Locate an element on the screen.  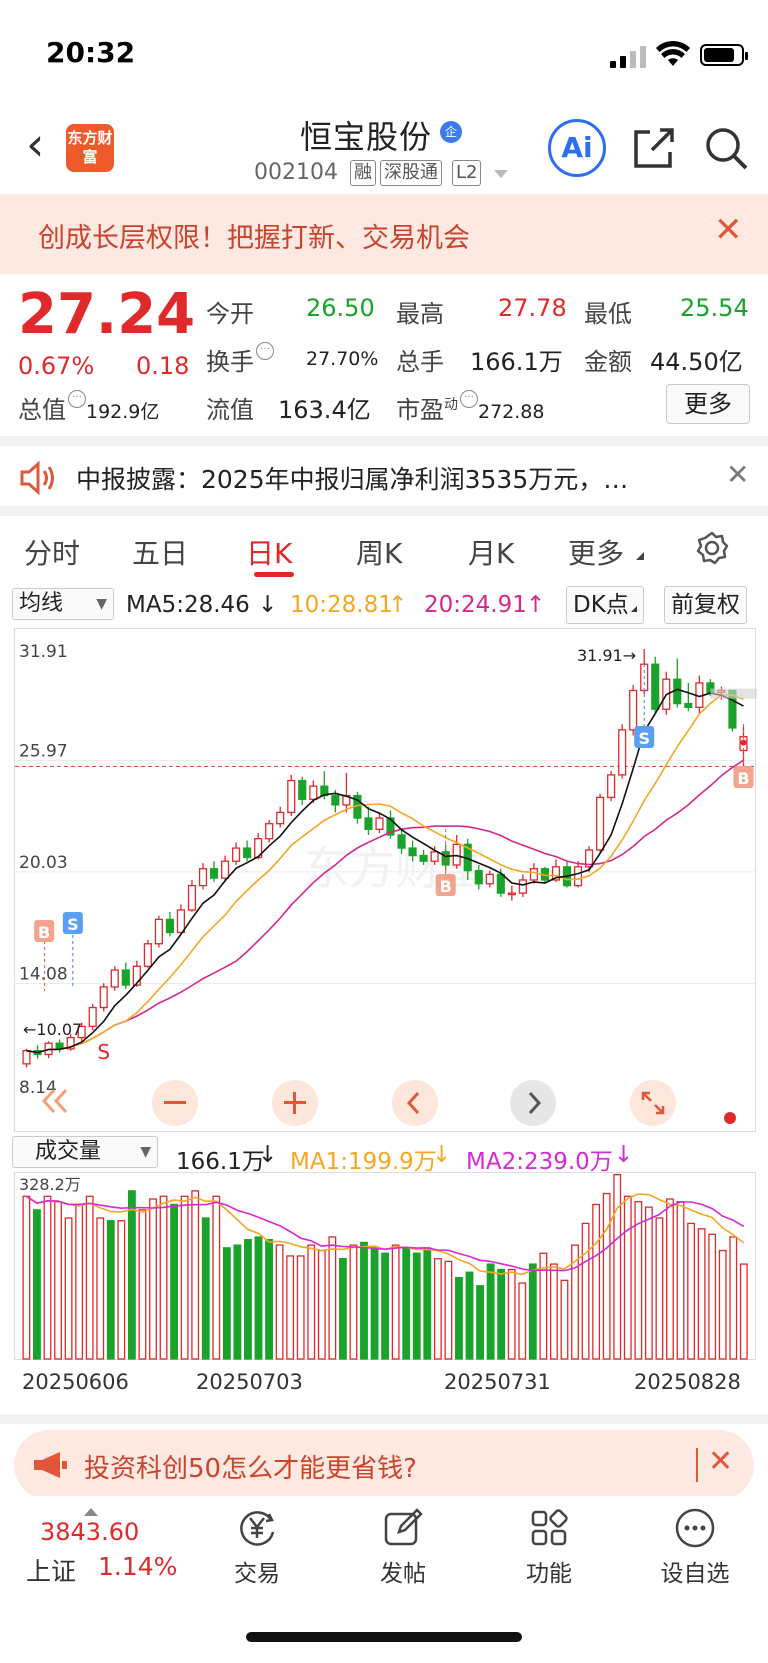
fullscreen-button is located at coordinates (653, 1103).